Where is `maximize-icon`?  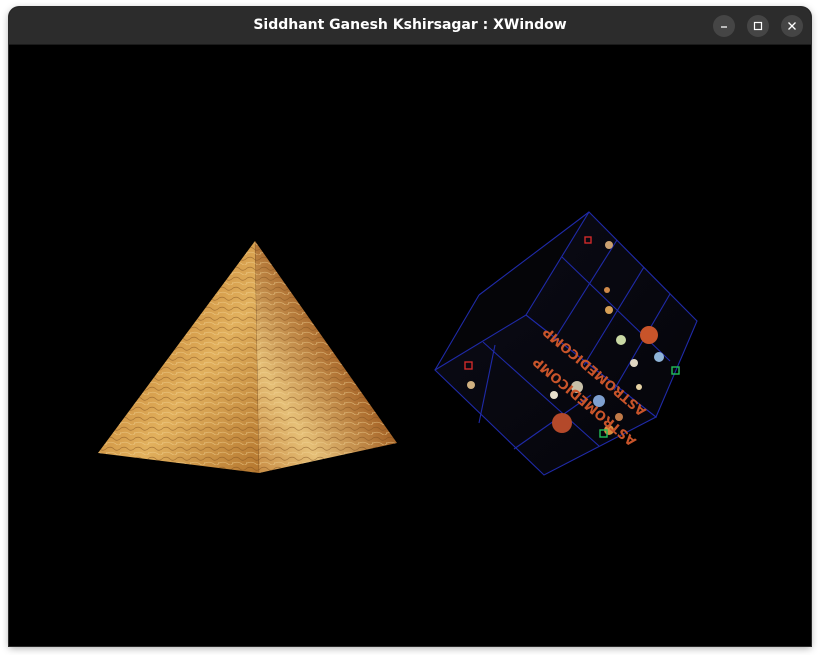
maximize-icon is located at coordinates (758, 26).